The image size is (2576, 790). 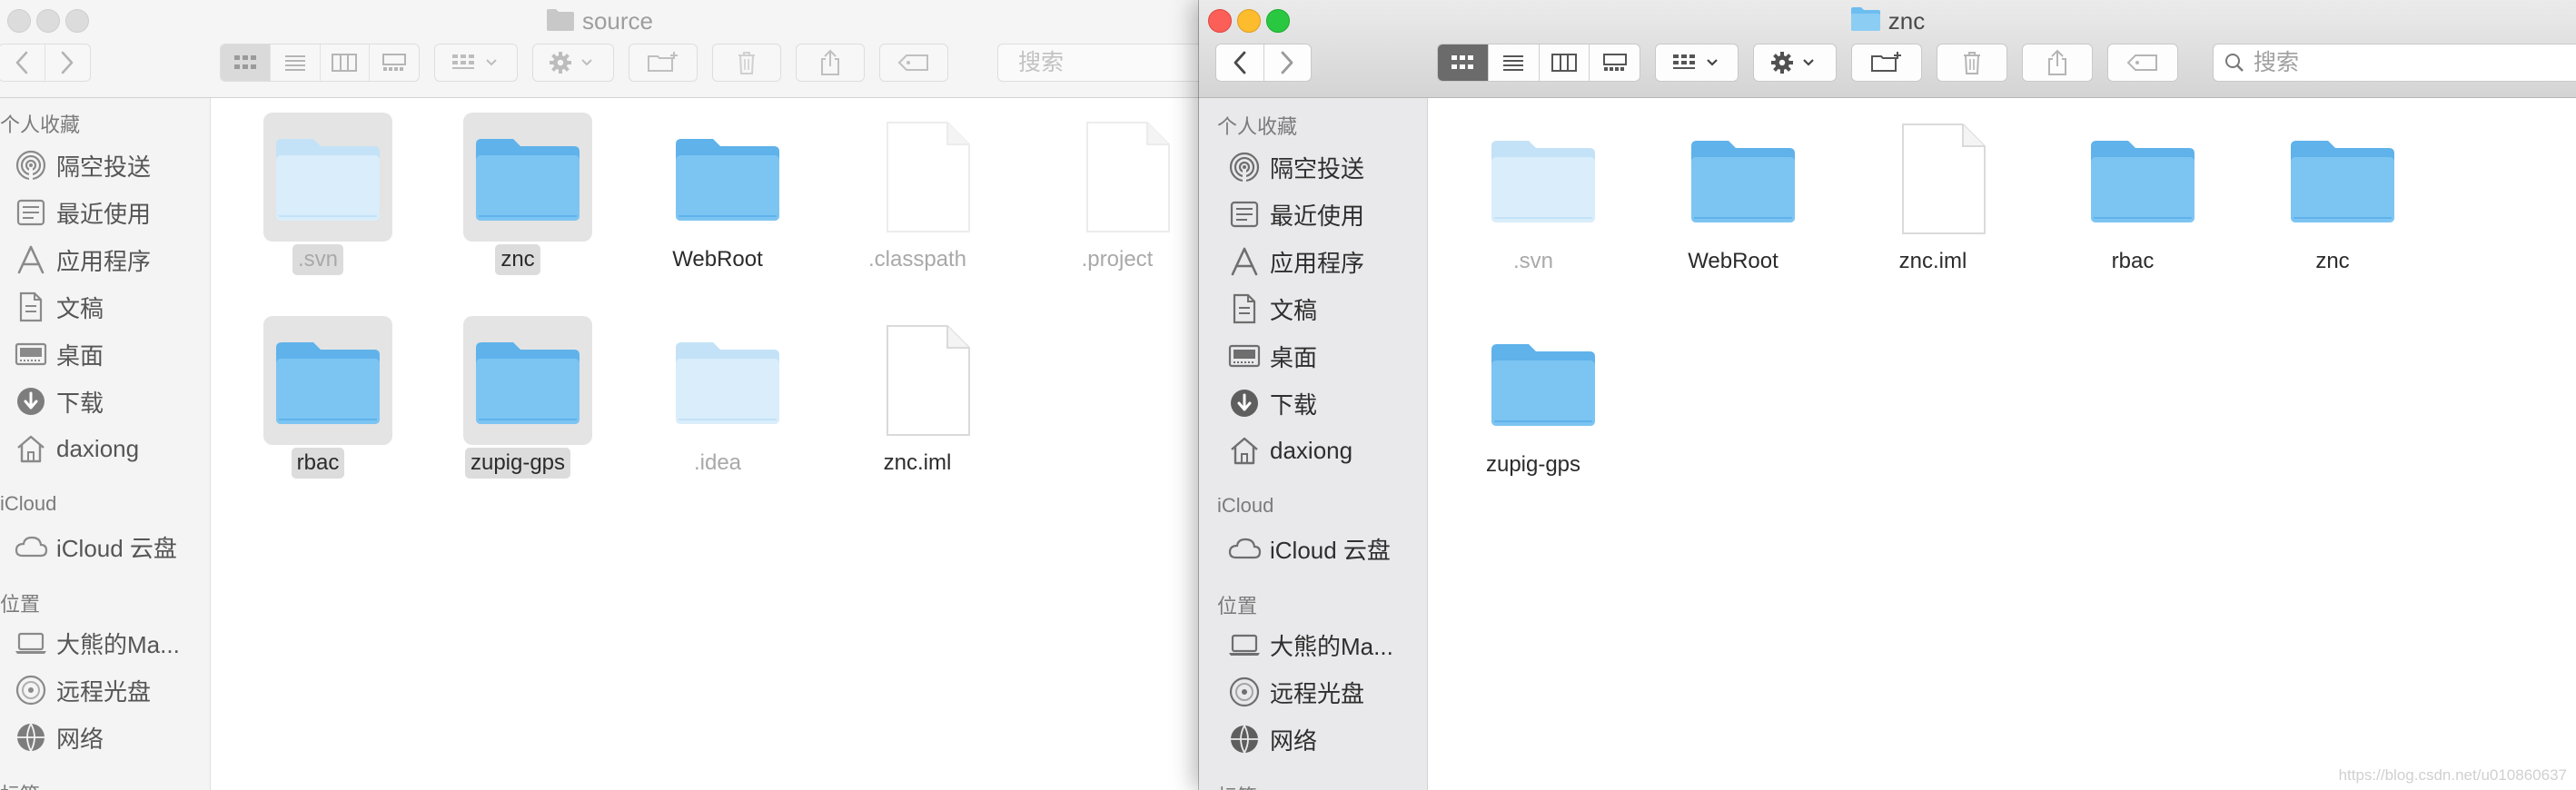 I want to click on file-name: .svn, so click(x=1532, y=261).